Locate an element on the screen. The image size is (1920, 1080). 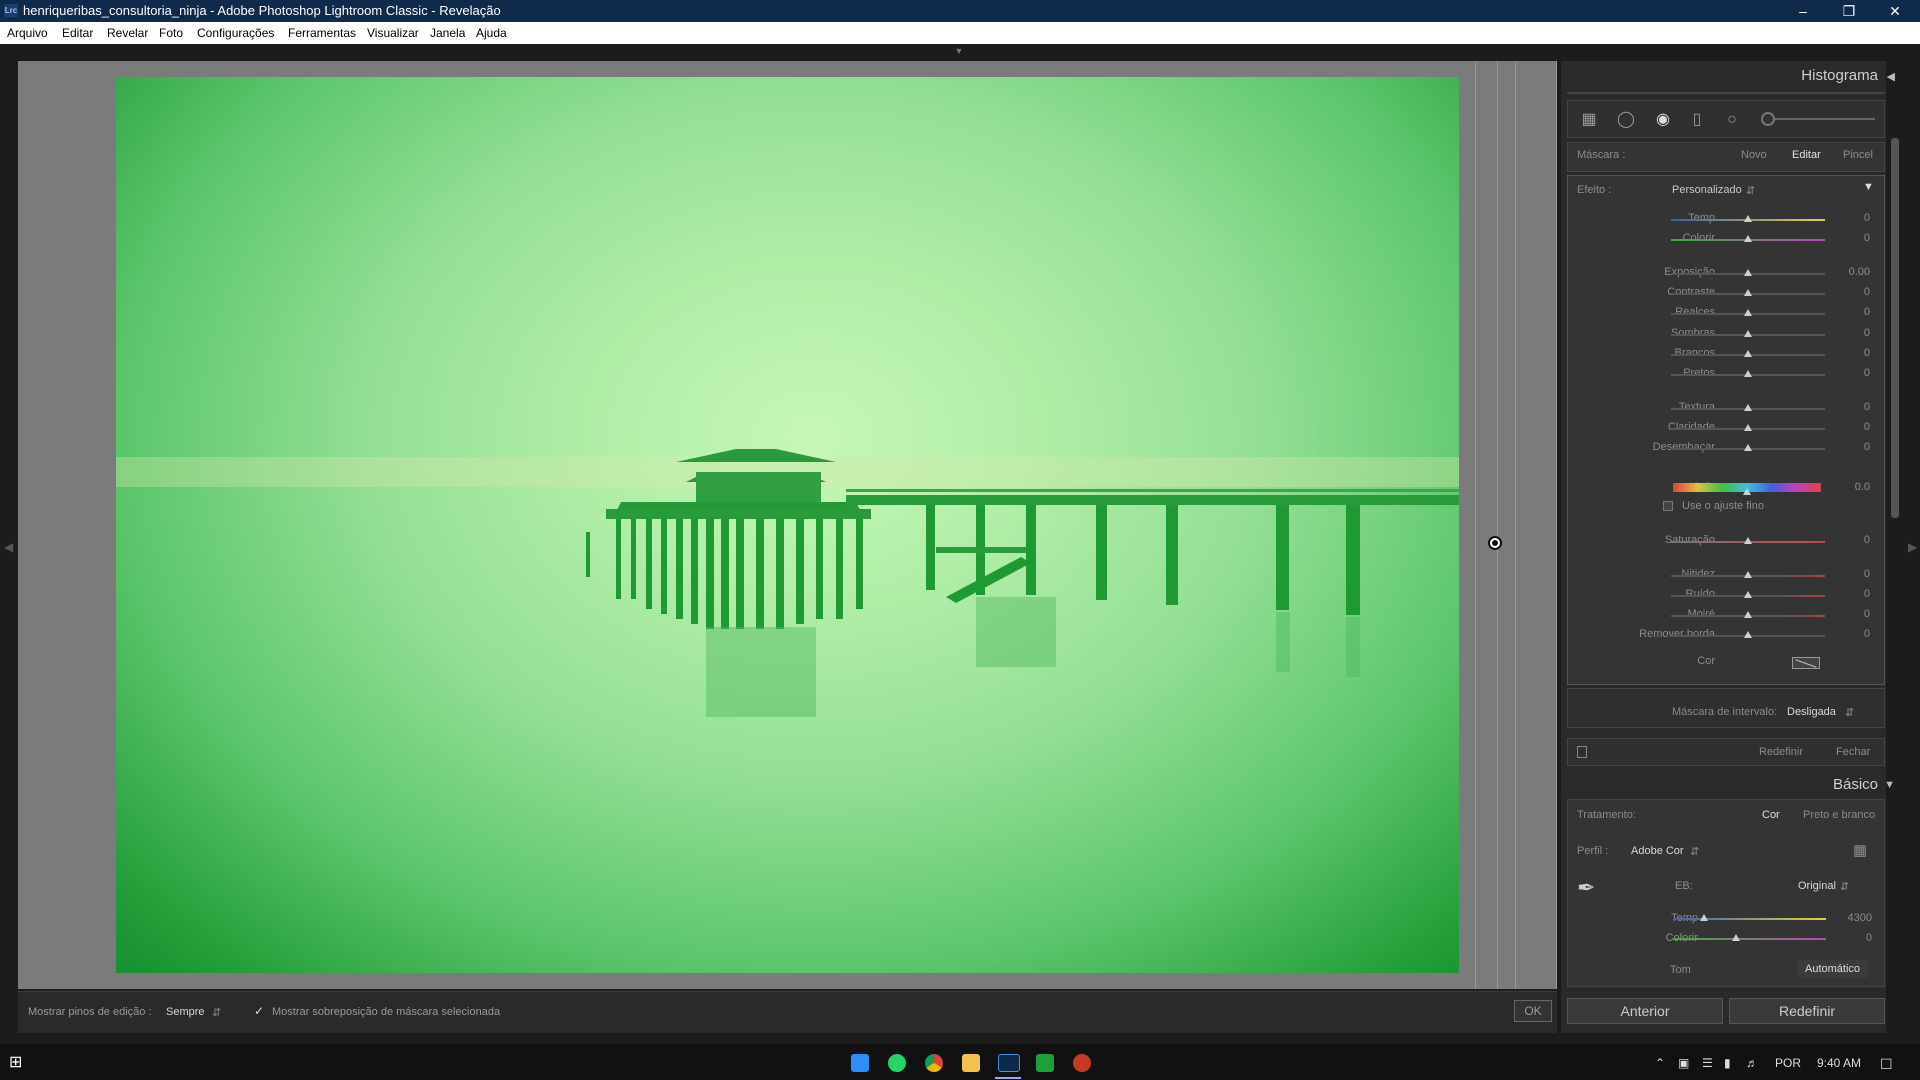
reset-button: Redefinir is located at coordinates (1807, 1011).